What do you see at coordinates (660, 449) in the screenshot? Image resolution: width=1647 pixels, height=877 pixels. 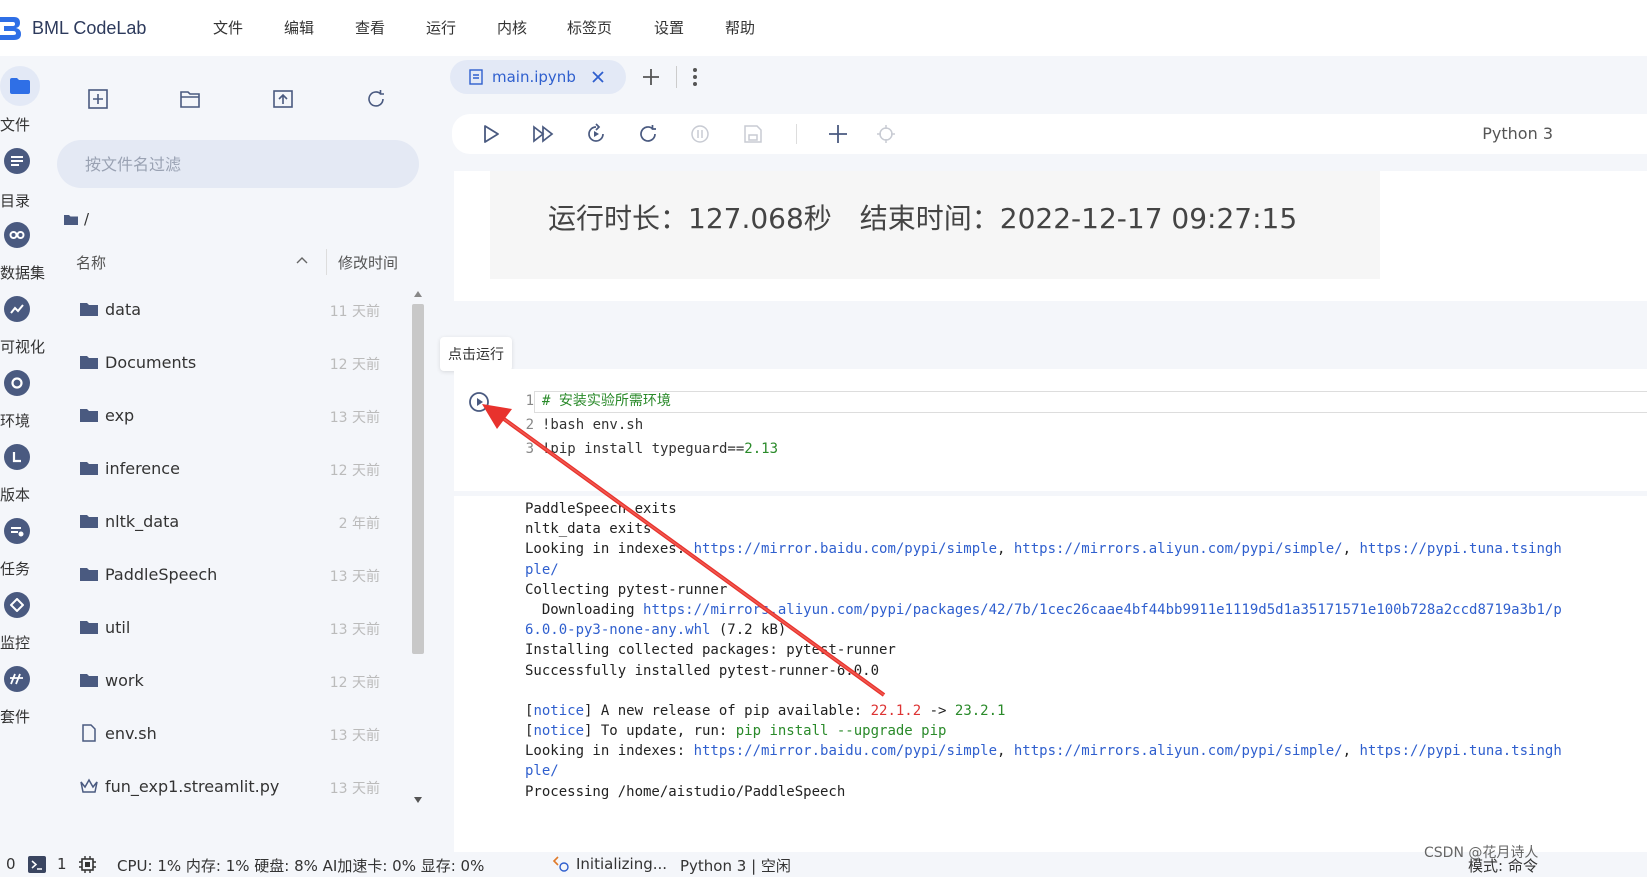 I see `code-text: !pip install typeguard==2.13` at bounding box center [660, 449].